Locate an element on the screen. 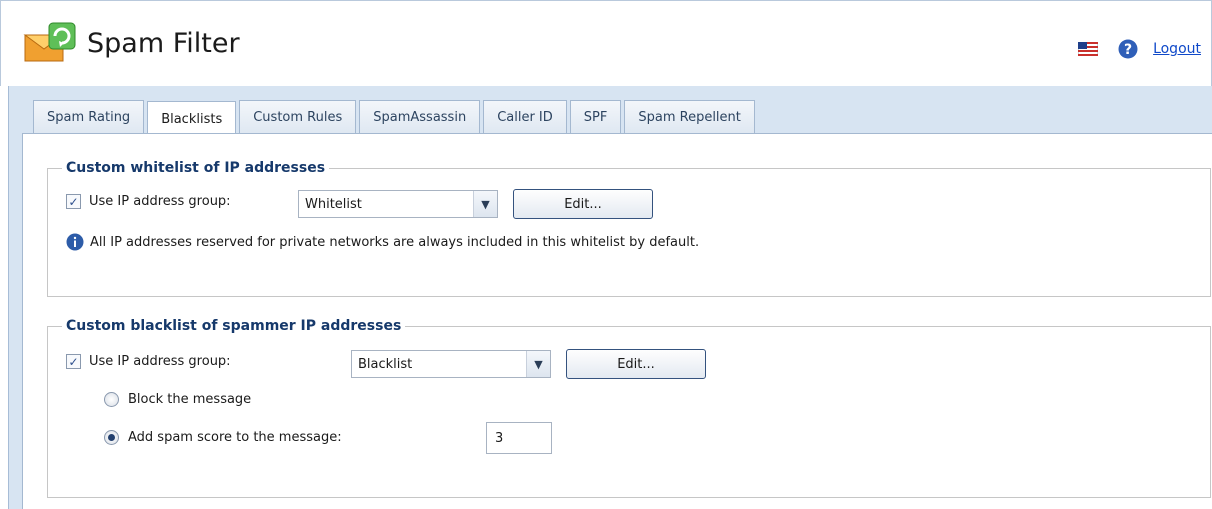 This screenshot has width=1212, height=509. tab-spf: SPF is located at coordinates (595, 116).